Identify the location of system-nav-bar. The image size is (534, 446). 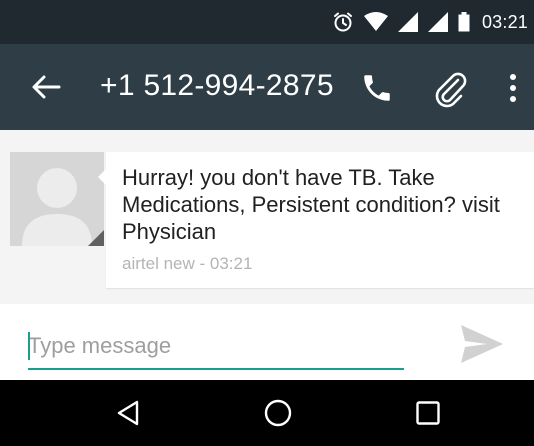
(267, 413).